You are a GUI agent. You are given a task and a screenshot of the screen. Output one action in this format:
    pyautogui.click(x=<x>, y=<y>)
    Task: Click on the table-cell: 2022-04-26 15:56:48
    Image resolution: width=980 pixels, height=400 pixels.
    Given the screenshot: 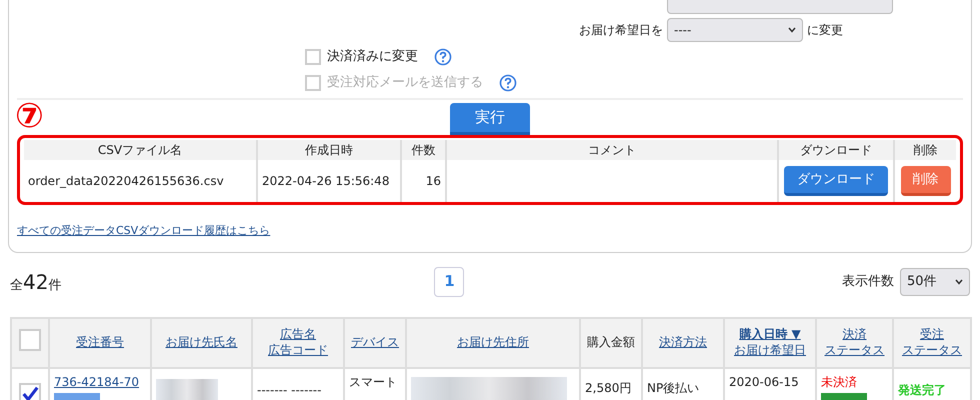 What is the action you would take?
    pyautogui.click(x=329, y=181)
    